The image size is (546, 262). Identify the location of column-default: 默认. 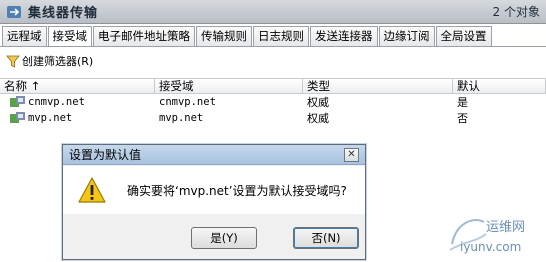
(499, 86).